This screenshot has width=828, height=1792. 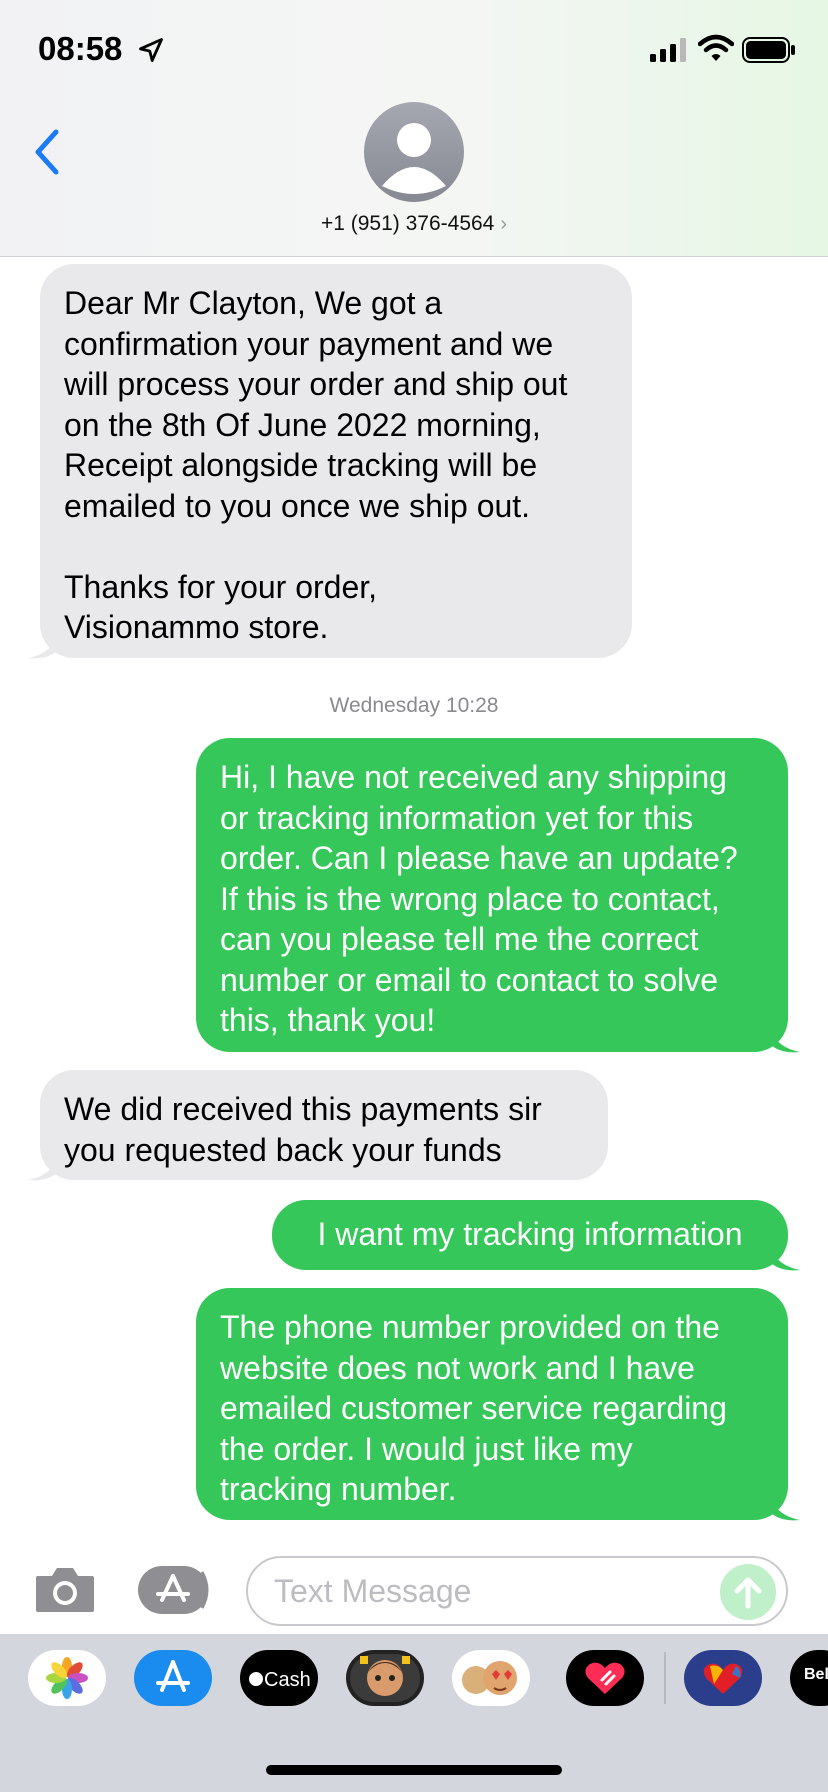 What do you see at coordinates (491, 1678) in the screenshot?
I see `memoji-stickers-icon` at bounding box center [491, 1678].